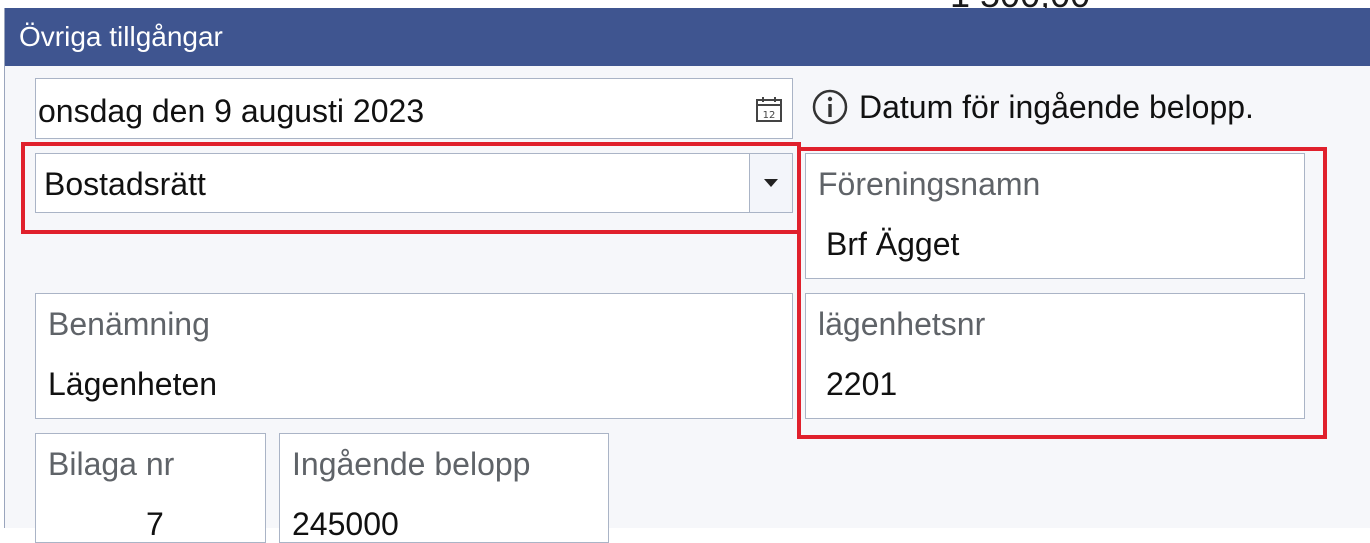  Describe the element at coordinates (150, 488) in the screenshot. I see `bilaga-nr-field: Bilaga nr 7` at that location.